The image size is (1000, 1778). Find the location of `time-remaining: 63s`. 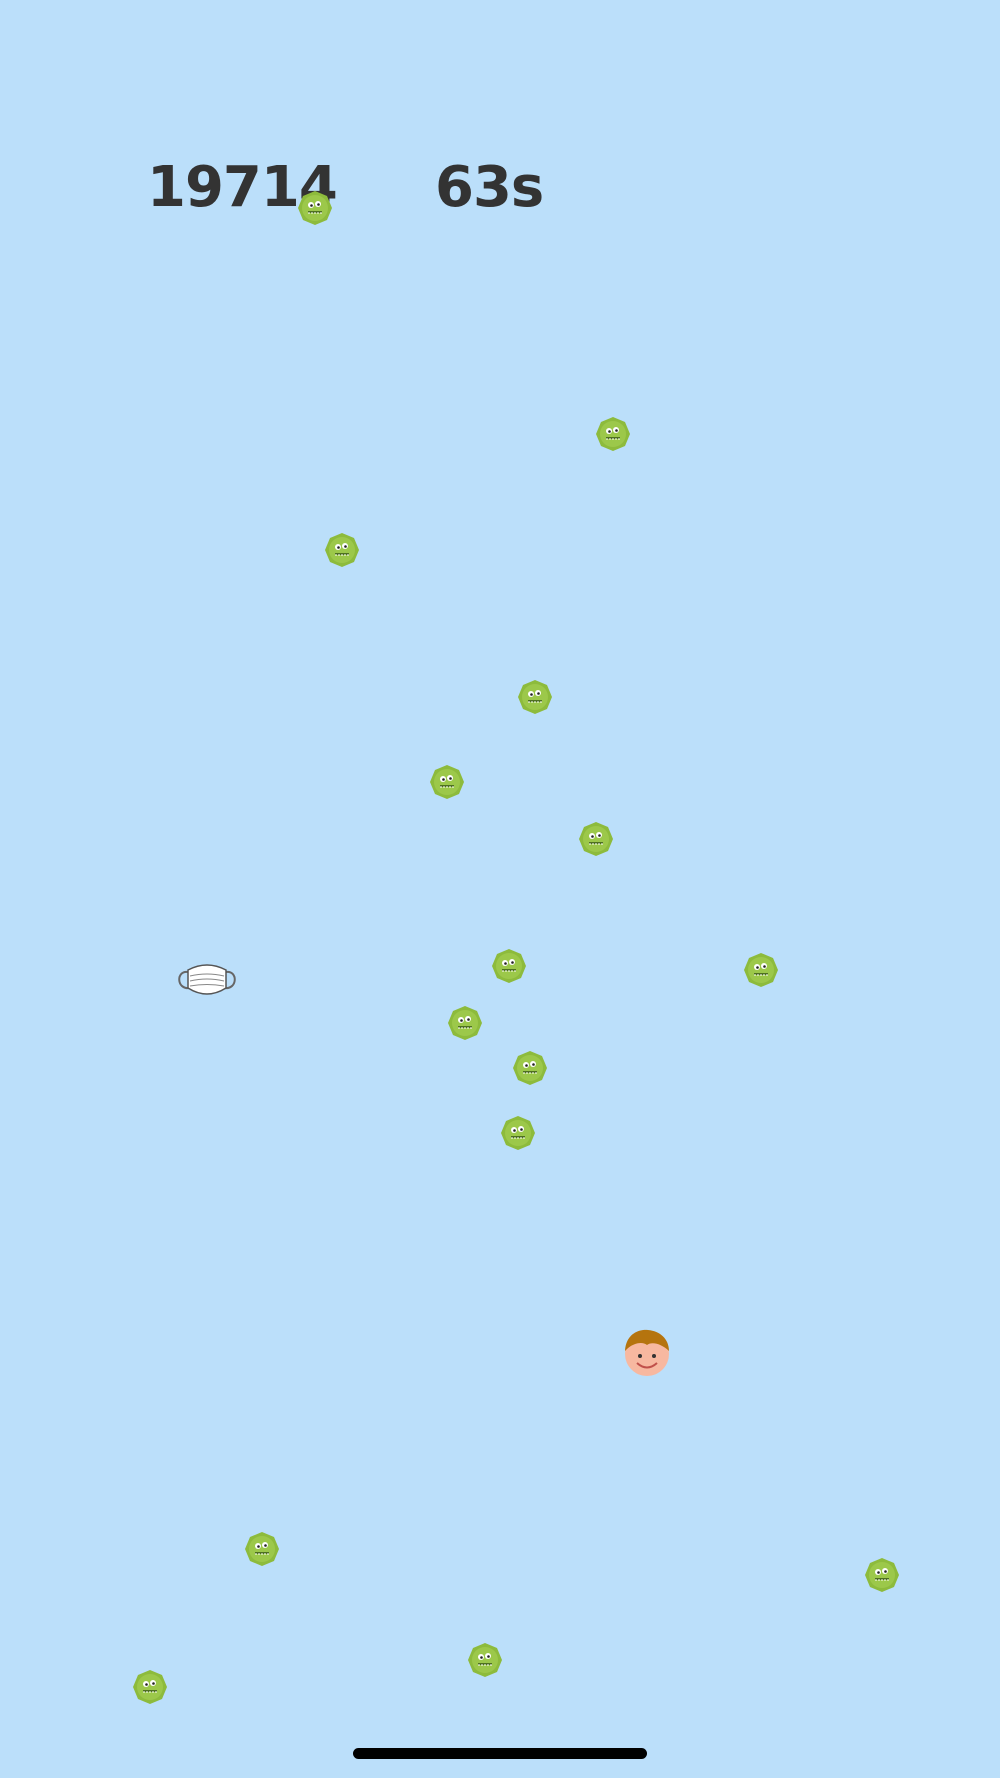

time-remaining: 63s is located at coordinates (489, 187).